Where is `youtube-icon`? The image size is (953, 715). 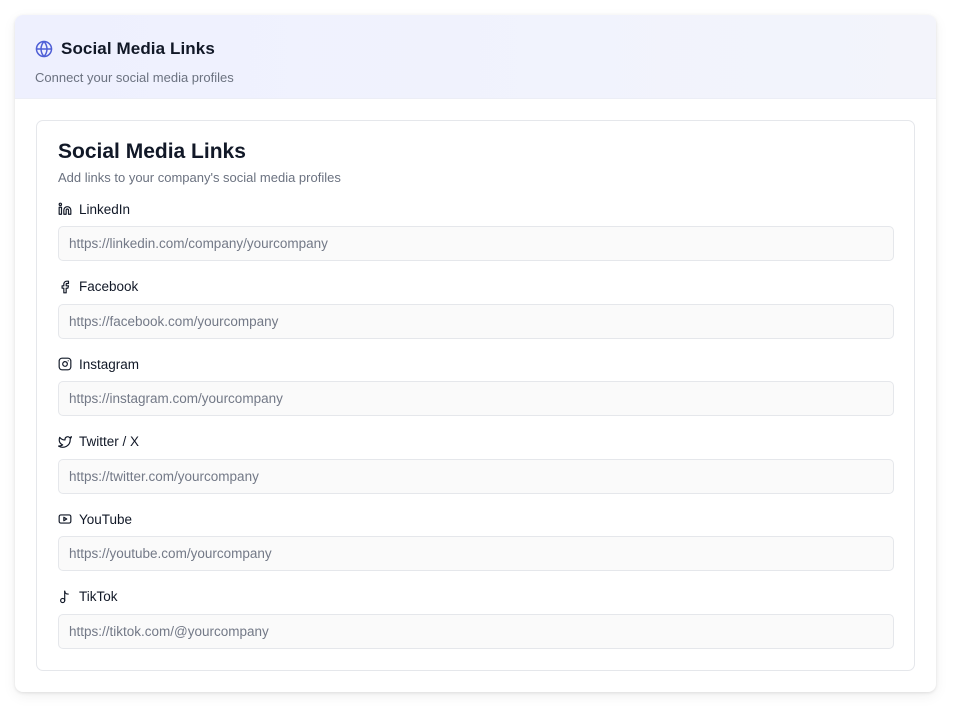
youtube-icon is located at coordinates (65, 519).